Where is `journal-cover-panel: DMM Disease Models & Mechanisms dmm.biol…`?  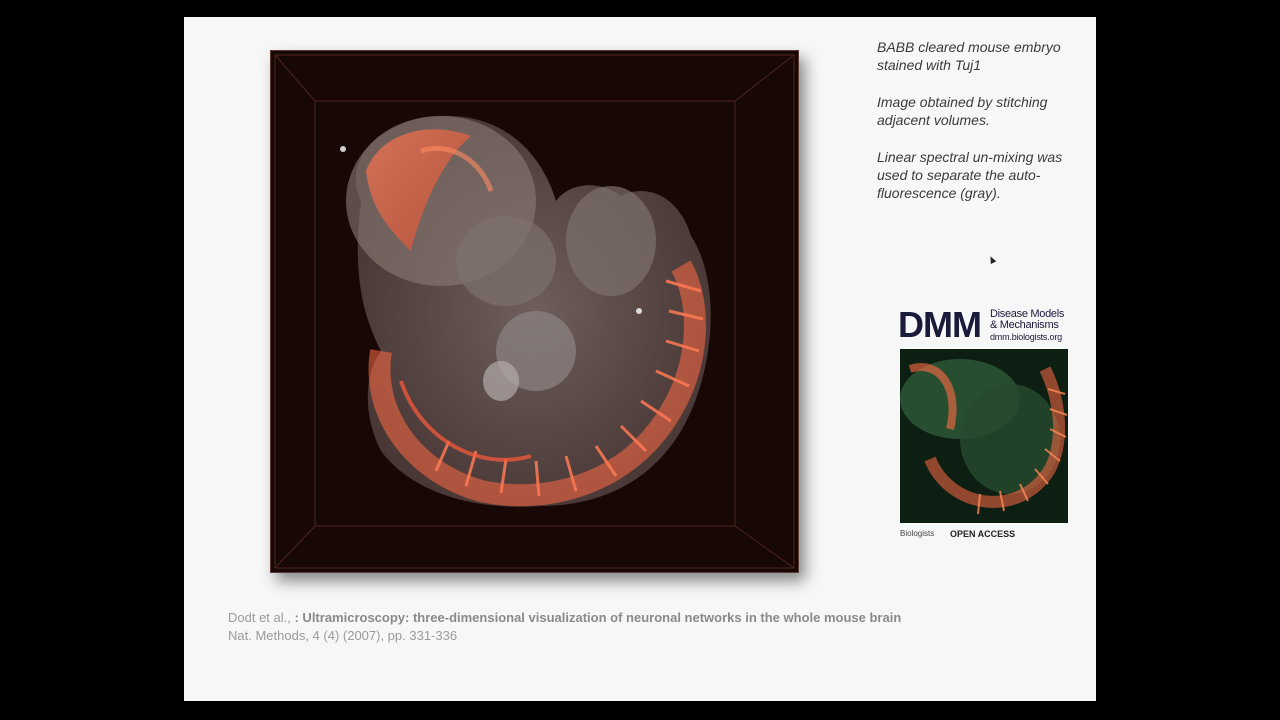
journal-cover-panel: DMM Disease Models & Mechanisms dmm.biol… is located at coordinates (984, 423).